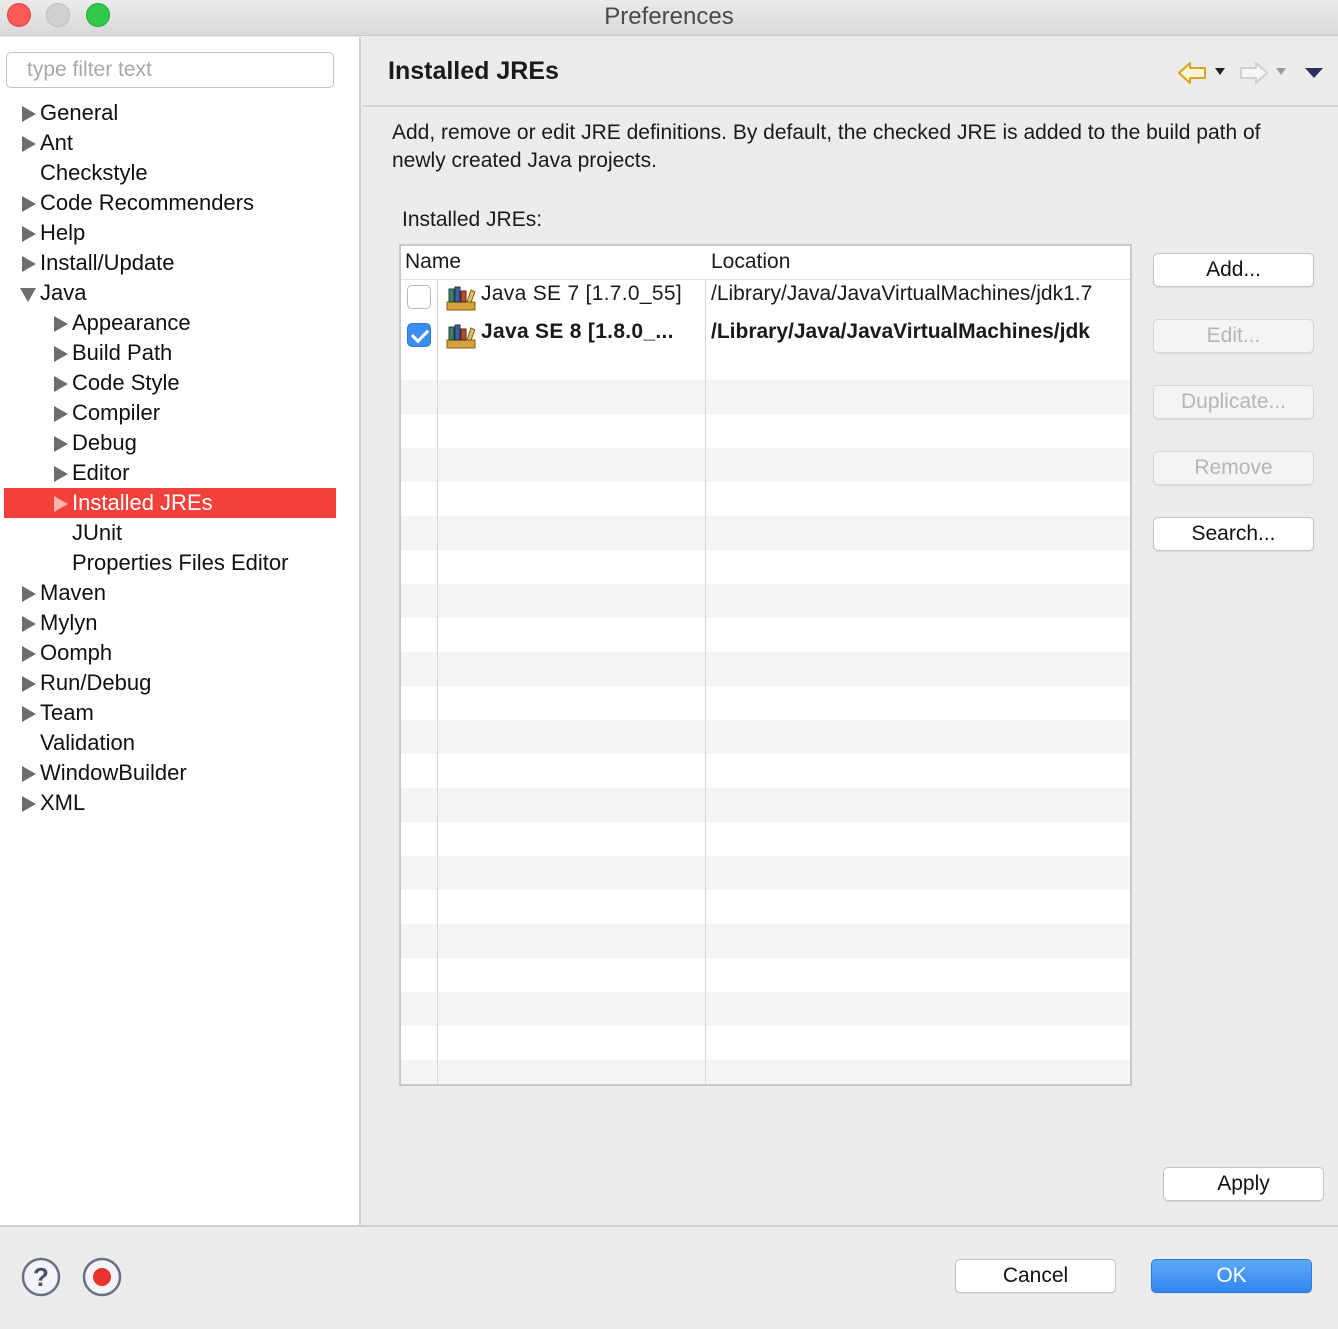 Image resolution: width=1338 pixels, height=1329 pixels. I want to click on tree-item-general: General, so click(179, 113).